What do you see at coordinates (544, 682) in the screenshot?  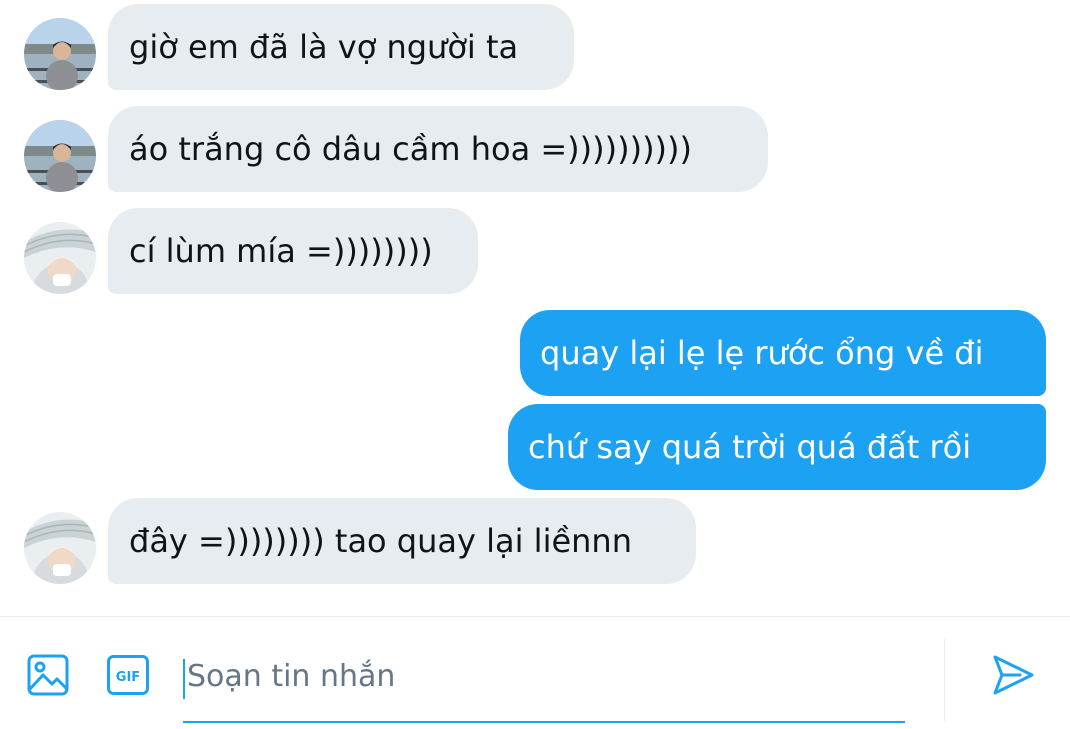 I see `message-input: Soạn tin nhắn` at bounding box center [544, 682].